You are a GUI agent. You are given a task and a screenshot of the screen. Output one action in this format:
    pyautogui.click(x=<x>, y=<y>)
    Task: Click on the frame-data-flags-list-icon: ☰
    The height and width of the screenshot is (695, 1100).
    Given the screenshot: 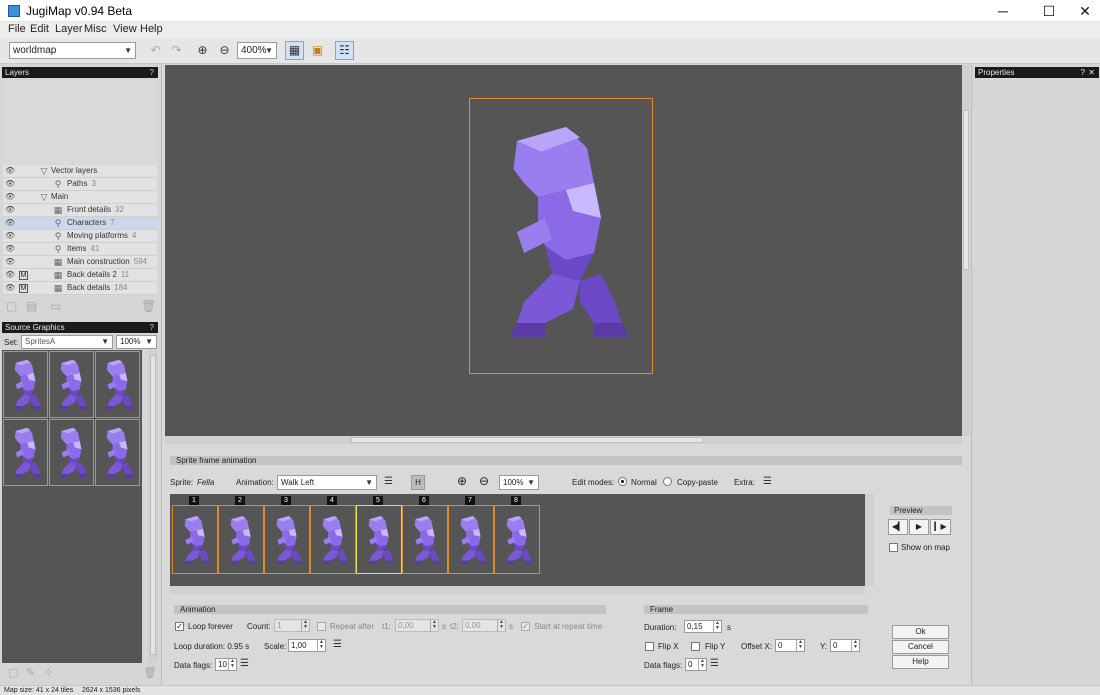 What is the action you would take?
    pyautogui.click(x=714, y=663)
    